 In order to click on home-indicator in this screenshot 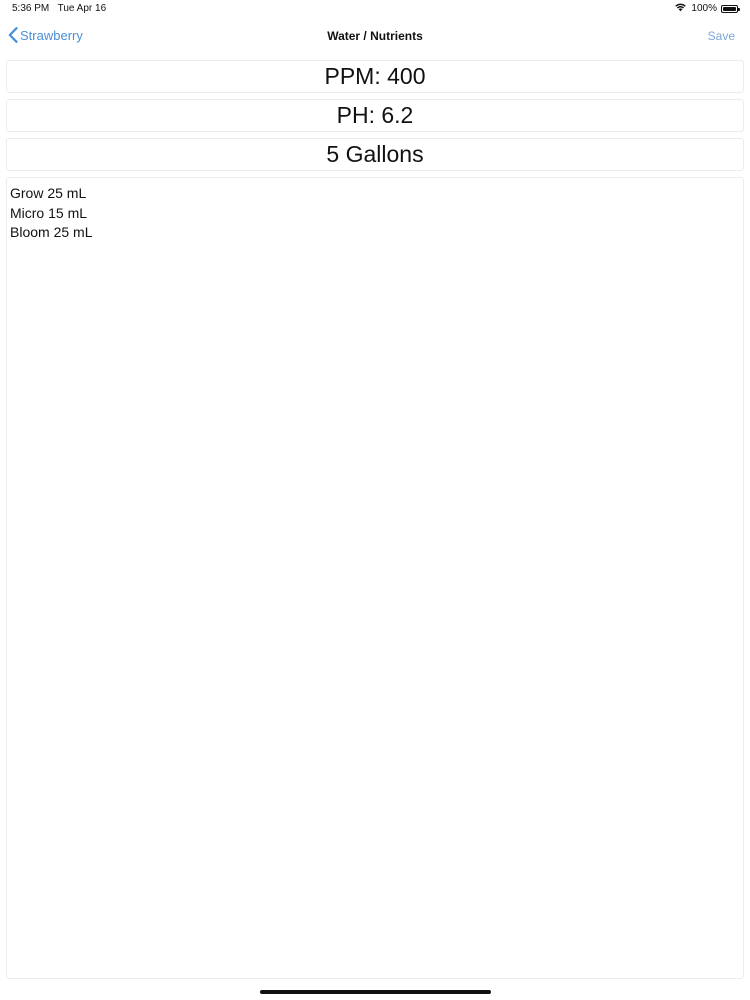, I will do `click(375, 992)`.